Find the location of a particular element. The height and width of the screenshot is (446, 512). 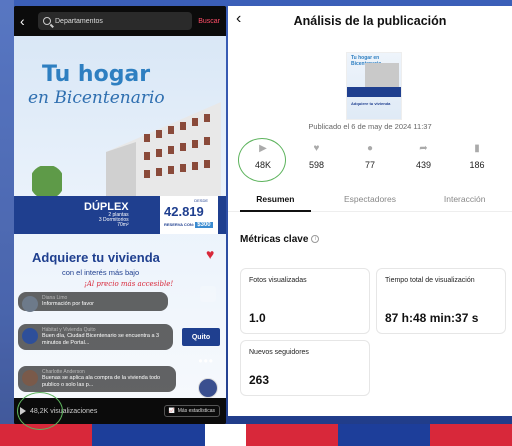

metric-label: Tiempo total de visualización is located at coordinates (430, 280).